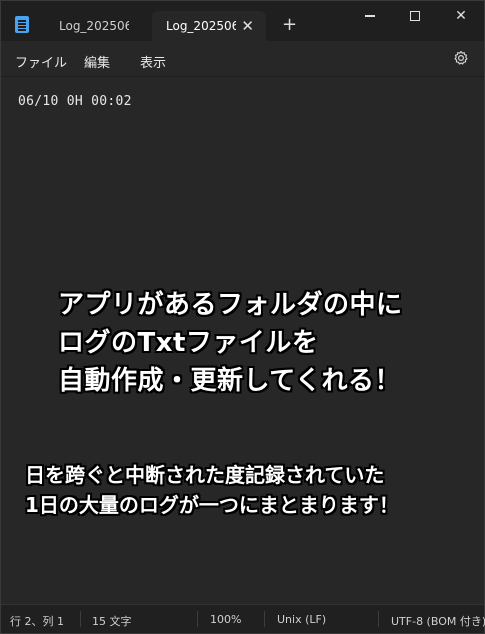  What do you see at coordinates (188, 343) in the screenshot?
I see `caption-line-2: ログのTxtファイルを` at bounding box center [188, 343].